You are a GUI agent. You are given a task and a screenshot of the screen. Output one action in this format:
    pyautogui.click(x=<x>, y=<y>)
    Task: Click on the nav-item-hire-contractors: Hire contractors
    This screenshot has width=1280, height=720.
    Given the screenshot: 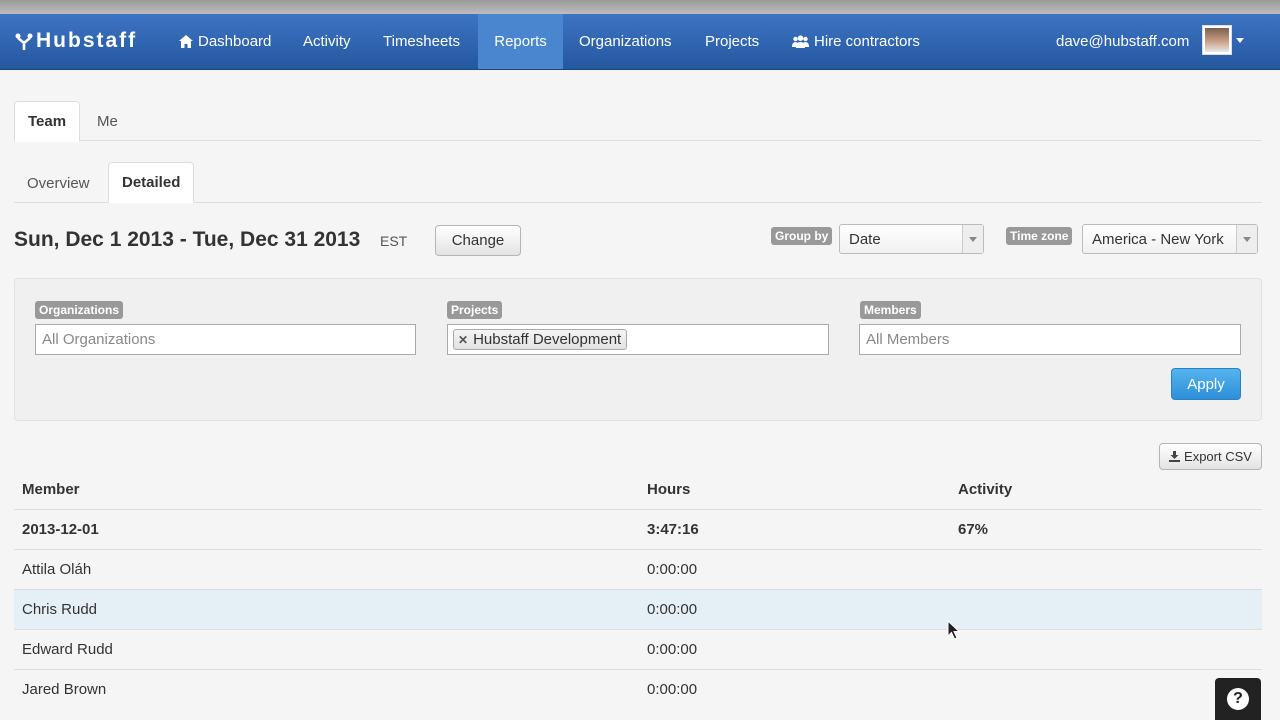 What is the action you would take?
    pyautogui.click(x=856, y=41)
    